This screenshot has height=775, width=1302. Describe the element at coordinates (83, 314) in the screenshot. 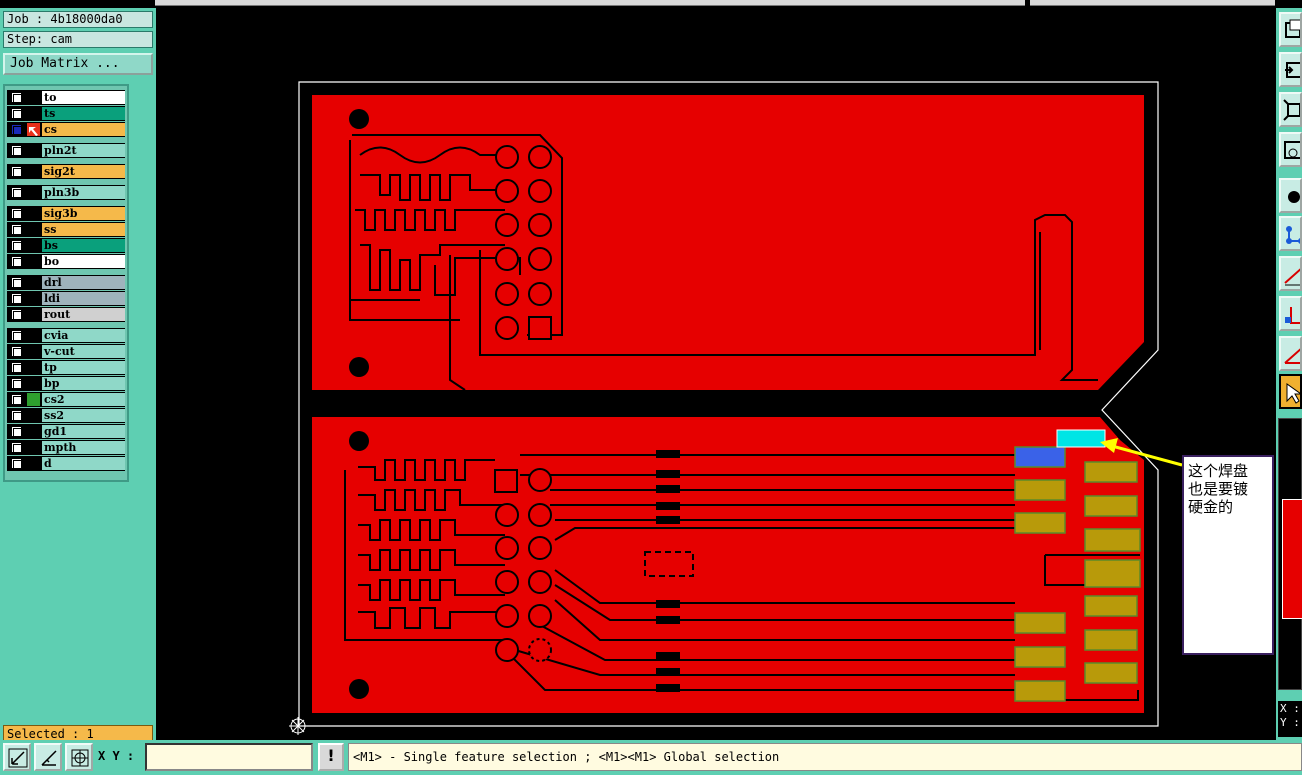

I see `layer-name: rout` at that location.